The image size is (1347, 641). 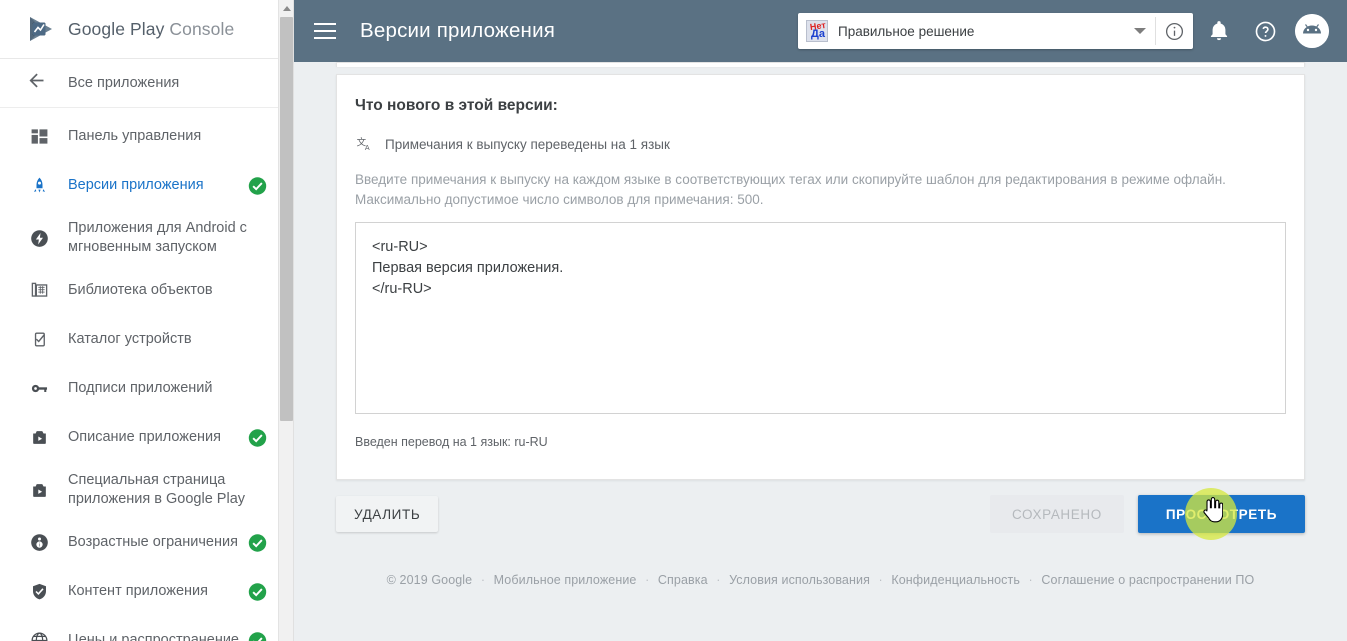 What do you see at coordinates (367, 148) in the screenshot?
I see `svg-text: A` at bounding box center [367, 148].